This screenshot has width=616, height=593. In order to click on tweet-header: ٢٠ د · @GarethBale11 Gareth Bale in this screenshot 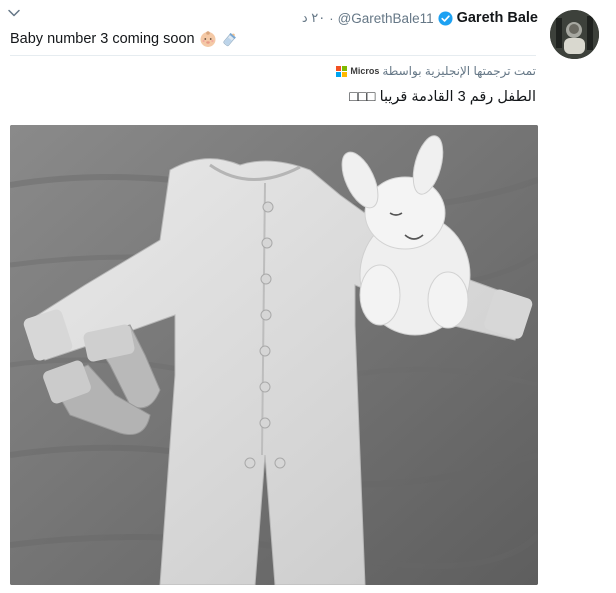, I will do `click(420, 18)`.